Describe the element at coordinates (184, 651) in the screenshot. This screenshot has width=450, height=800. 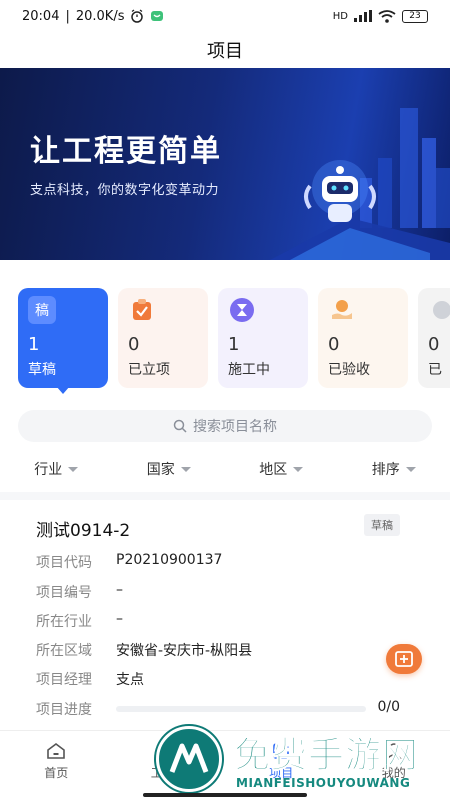
I see `field-value: 安徽省-安庆市-枞阳县` at that location.